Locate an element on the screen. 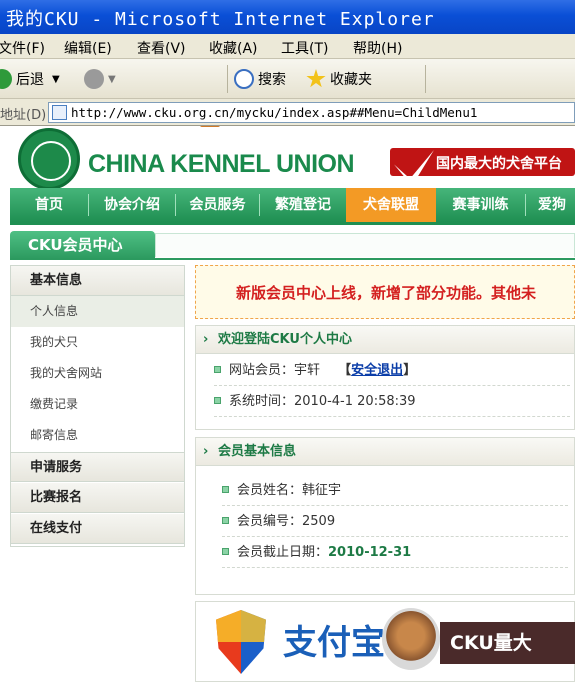 This screenshot has height=682, width=575. member-number-row: 会员编号：2509 is located at coordinates (395, 522).